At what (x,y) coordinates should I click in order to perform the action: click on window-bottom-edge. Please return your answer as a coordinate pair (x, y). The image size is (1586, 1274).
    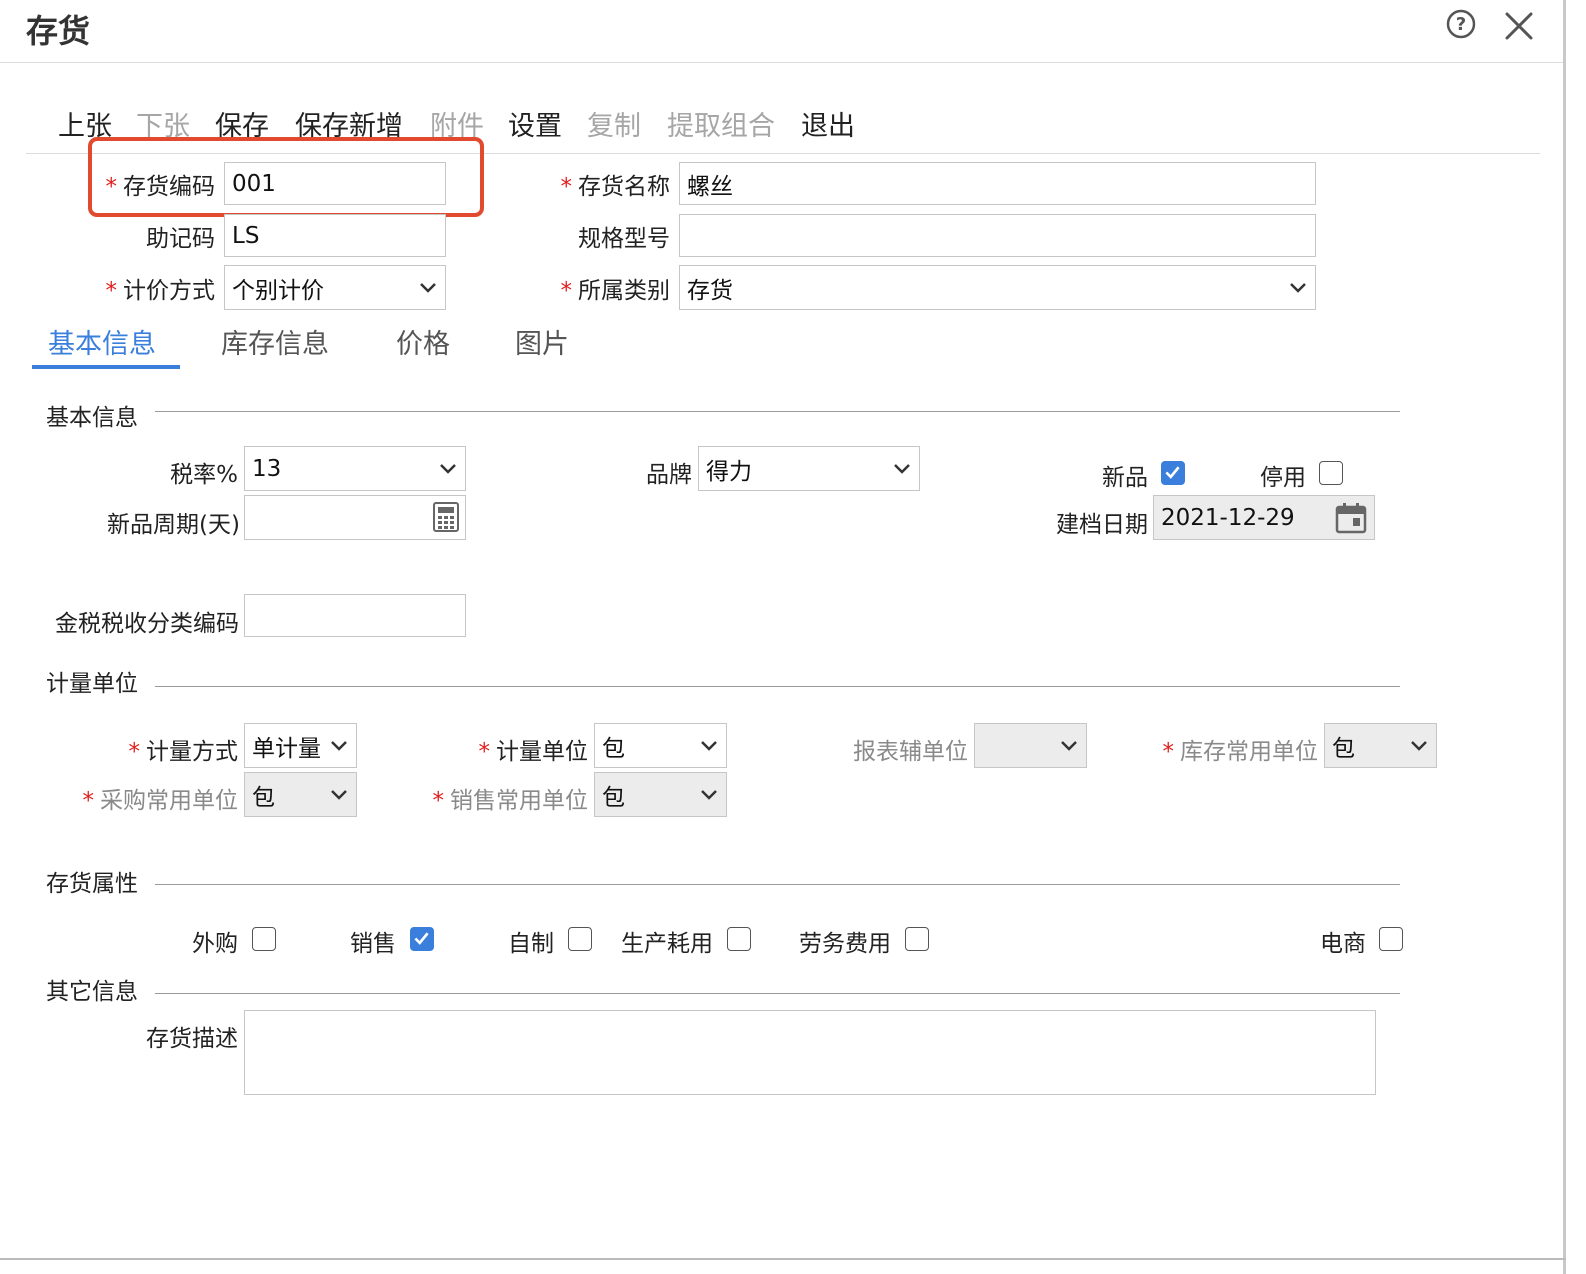
    Looking at the image, I should click on (783, 1259).